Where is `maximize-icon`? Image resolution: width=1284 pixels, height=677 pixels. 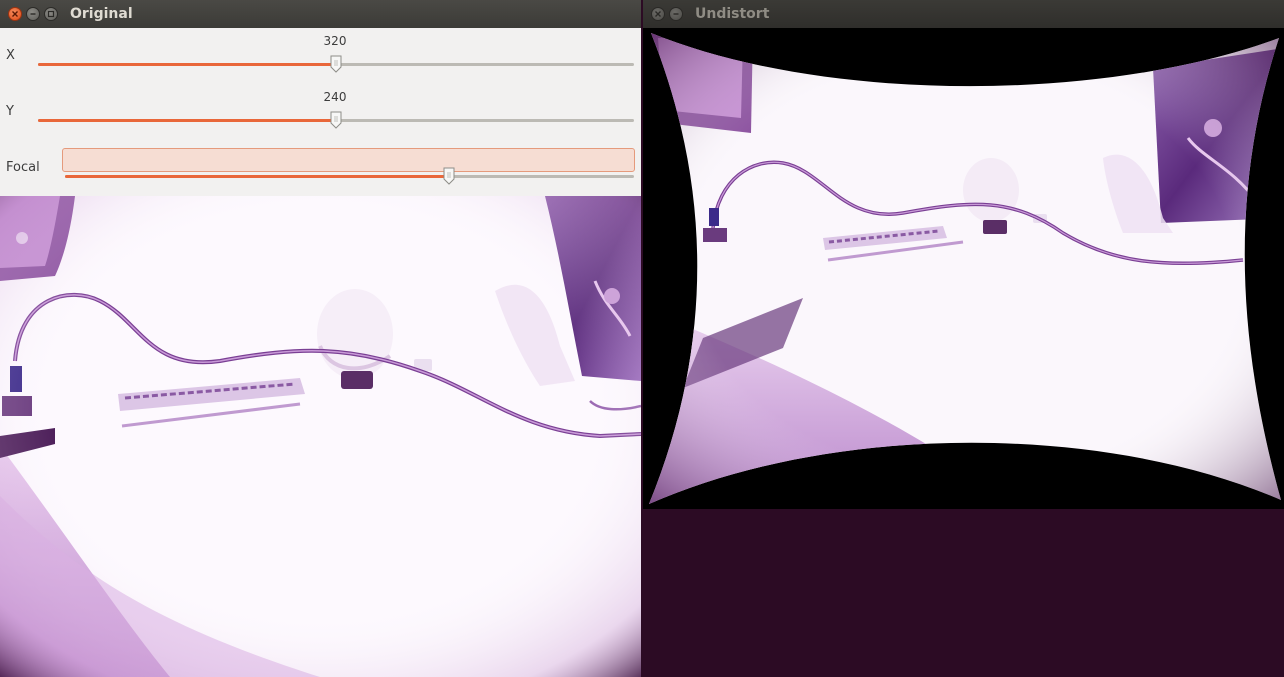
maximize-icon is located at coordinates (51, 14).